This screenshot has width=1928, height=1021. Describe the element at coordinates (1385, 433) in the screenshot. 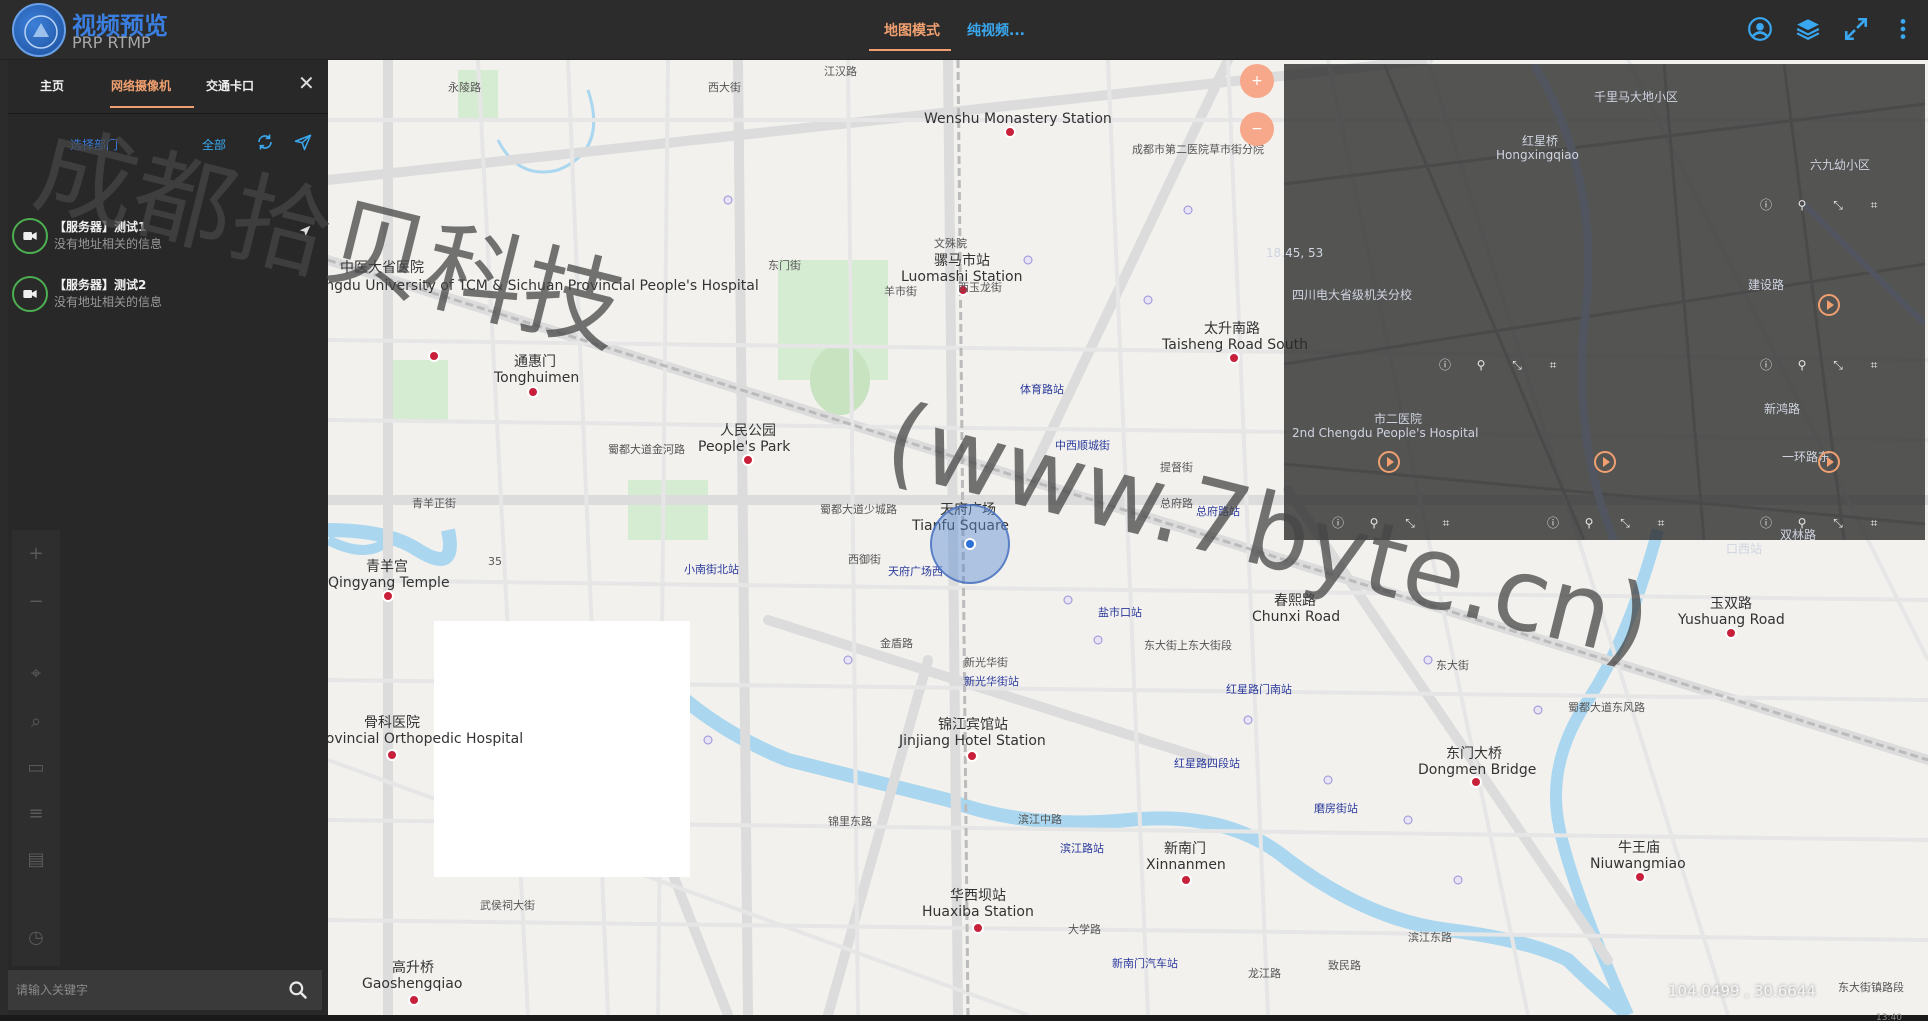

I see `grid-map-label: 2nd Chengdu People's Hospital` at that location.